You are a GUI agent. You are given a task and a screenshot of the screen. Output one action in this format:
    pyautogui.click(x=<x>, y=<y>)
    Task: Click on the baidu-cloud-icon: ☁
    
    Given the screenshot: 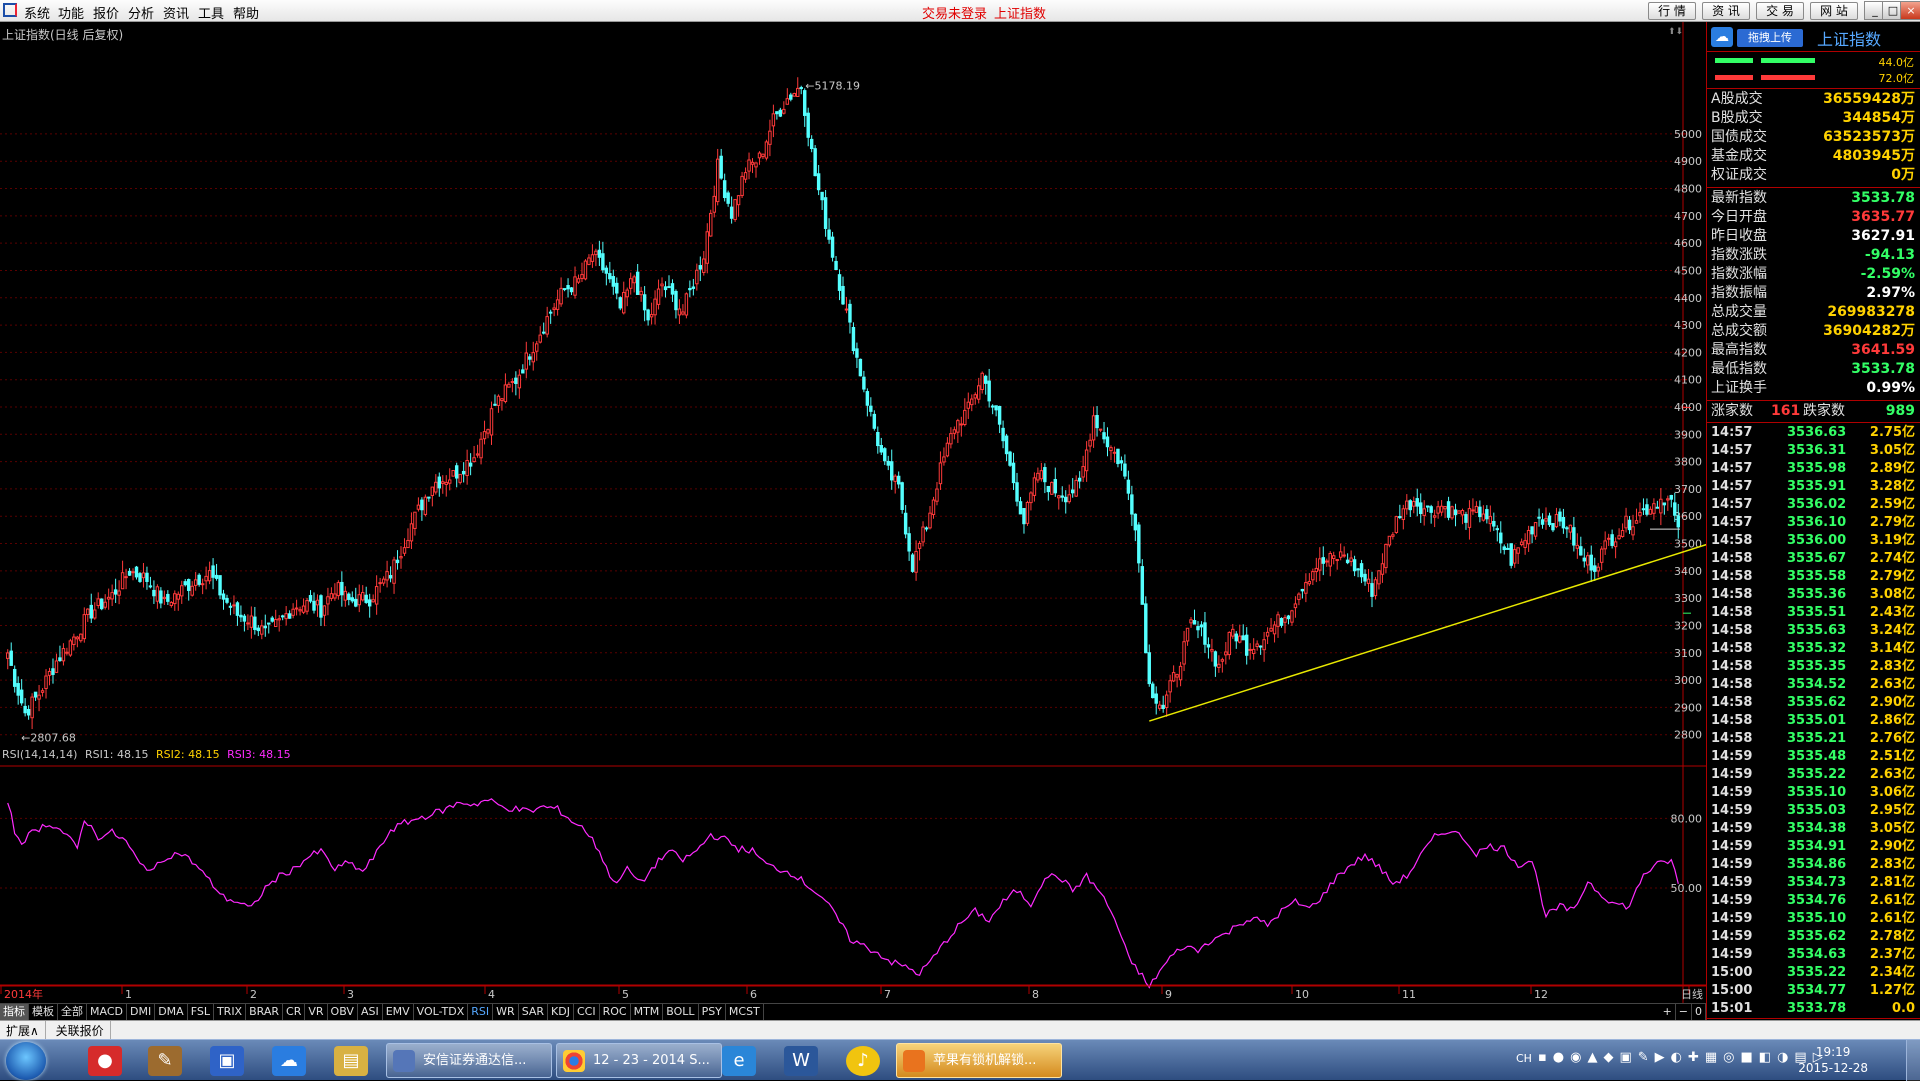 What is the action you would take?
    pyautogui.click(x=1722, y=37)
    